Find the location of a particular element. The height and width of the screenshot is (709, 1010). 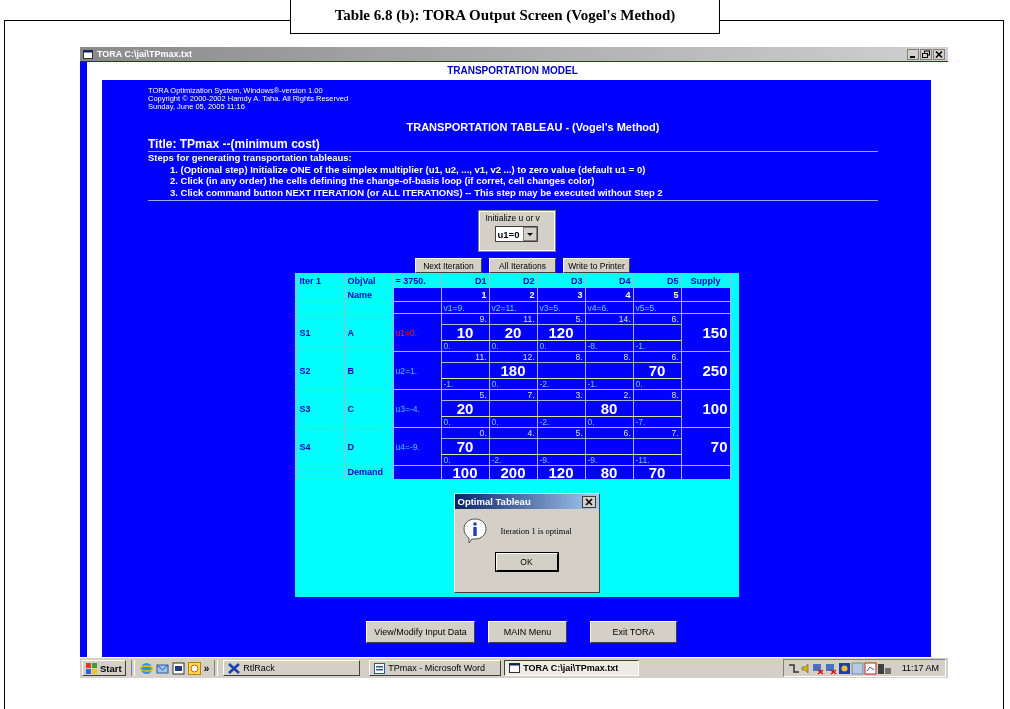

table-cell: 150 is located at coordinates (705, 332).